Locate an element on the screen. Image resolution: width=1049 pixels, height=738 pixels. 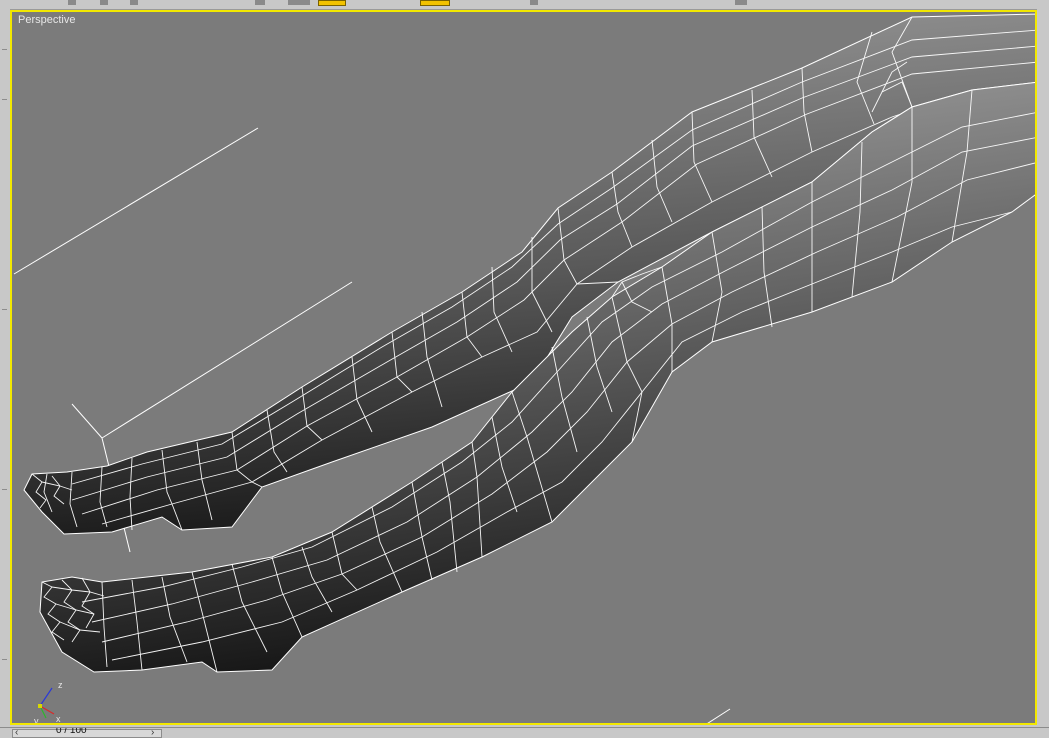
active-snap-toggle-icon is located at coordinates (332, 3).